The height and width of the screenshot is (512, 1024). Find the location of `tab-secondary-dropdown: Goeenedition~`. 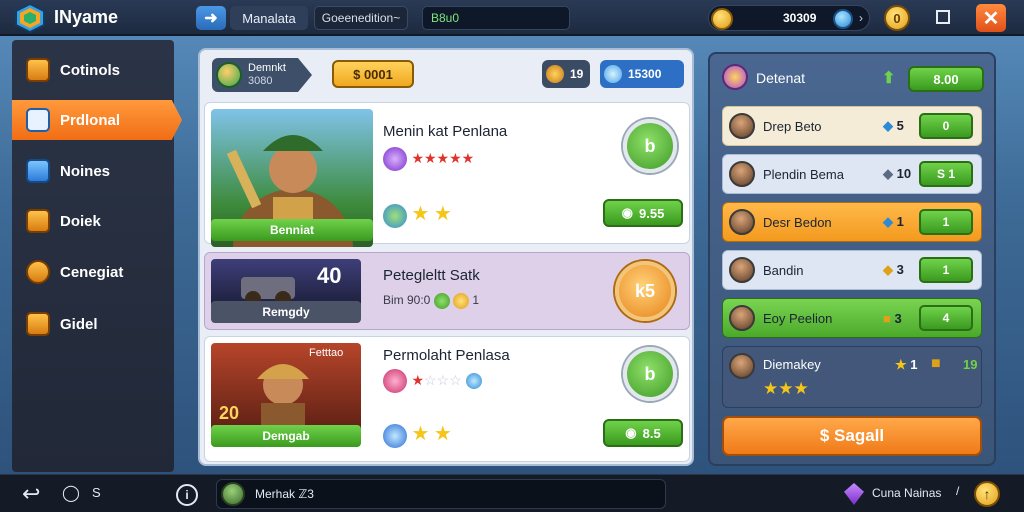

tab-secondary-dropdown: Goeenedition~ is located at coordinates (361, 18).